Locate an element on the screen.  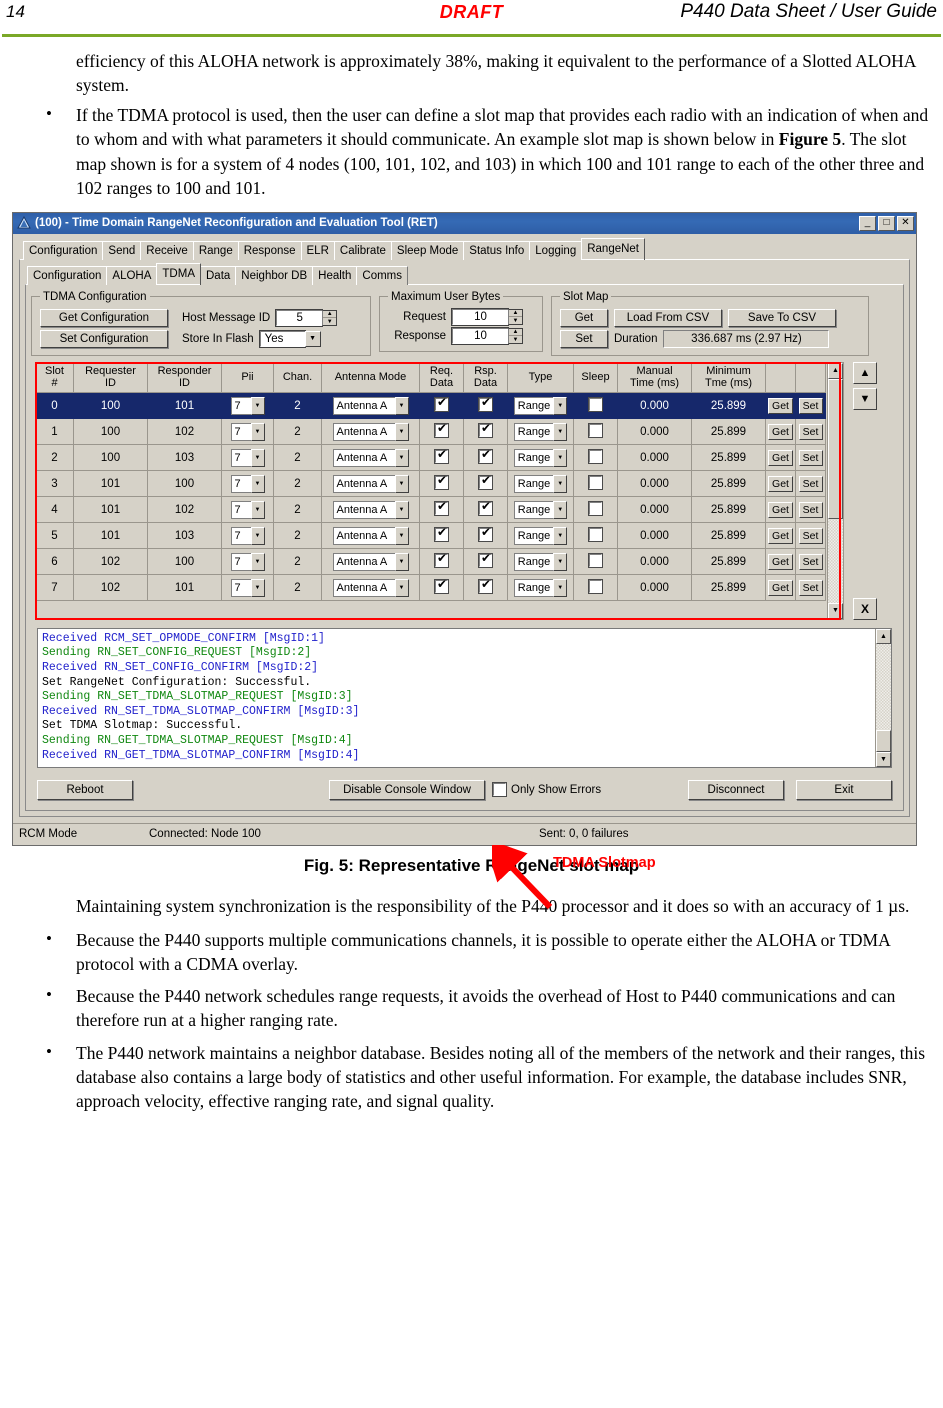
scrollbar-track is located at coordinates (835, 561).